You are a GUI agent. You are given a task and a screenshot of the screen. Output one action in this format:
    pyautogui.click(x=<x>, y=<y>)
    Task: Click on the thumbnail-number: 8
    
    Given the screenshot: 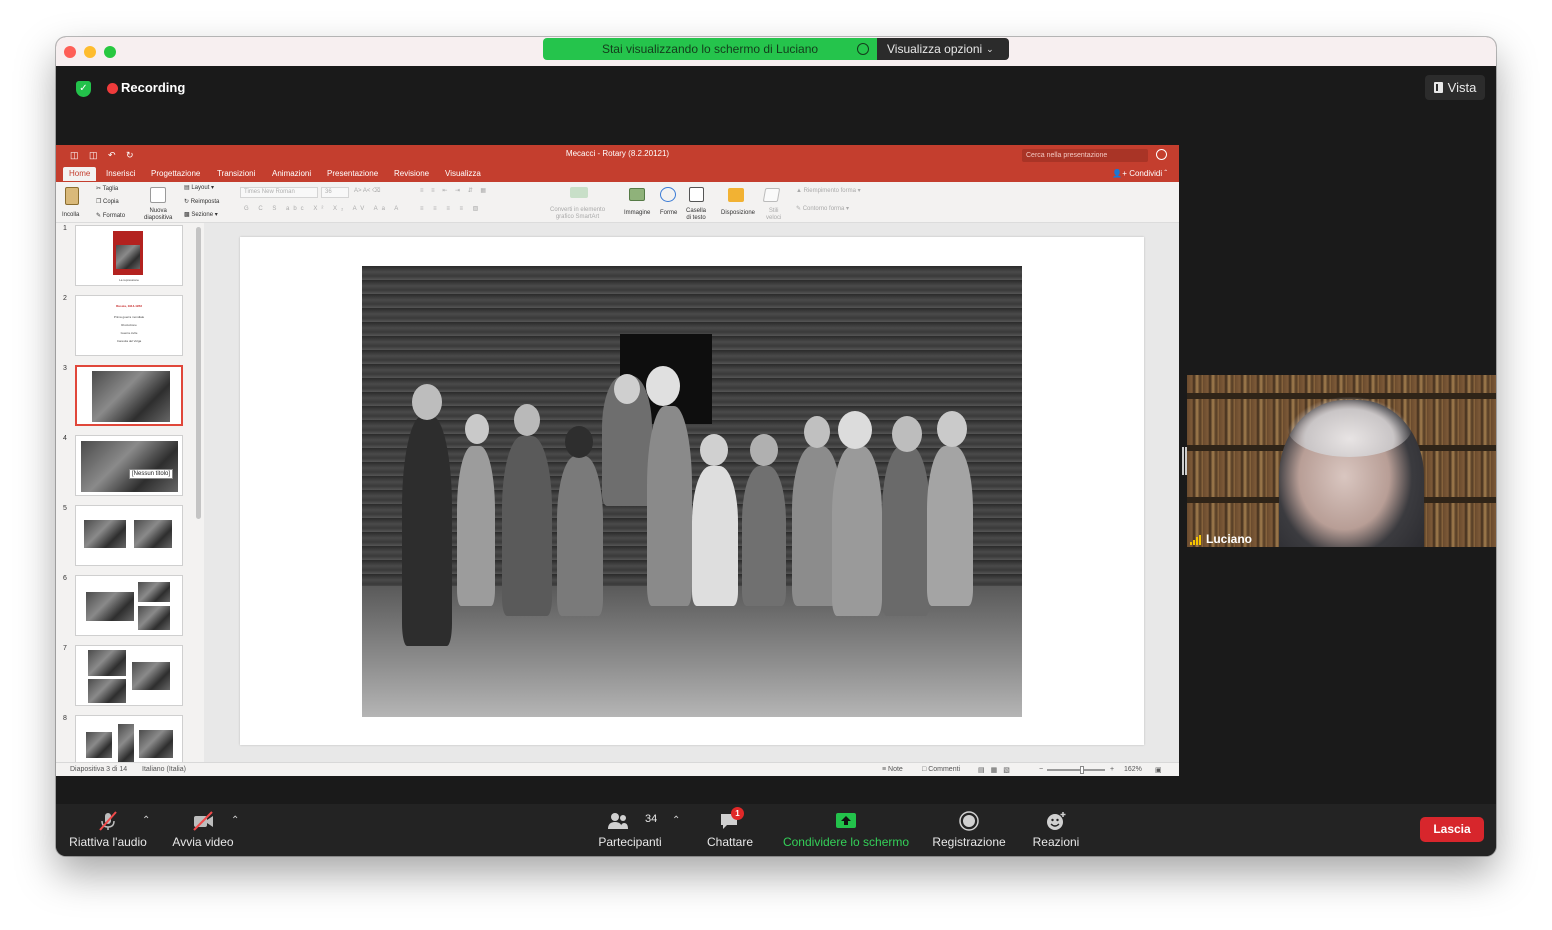 What is the action you would take?
    pyautogui.click(x=65, y=718)
    